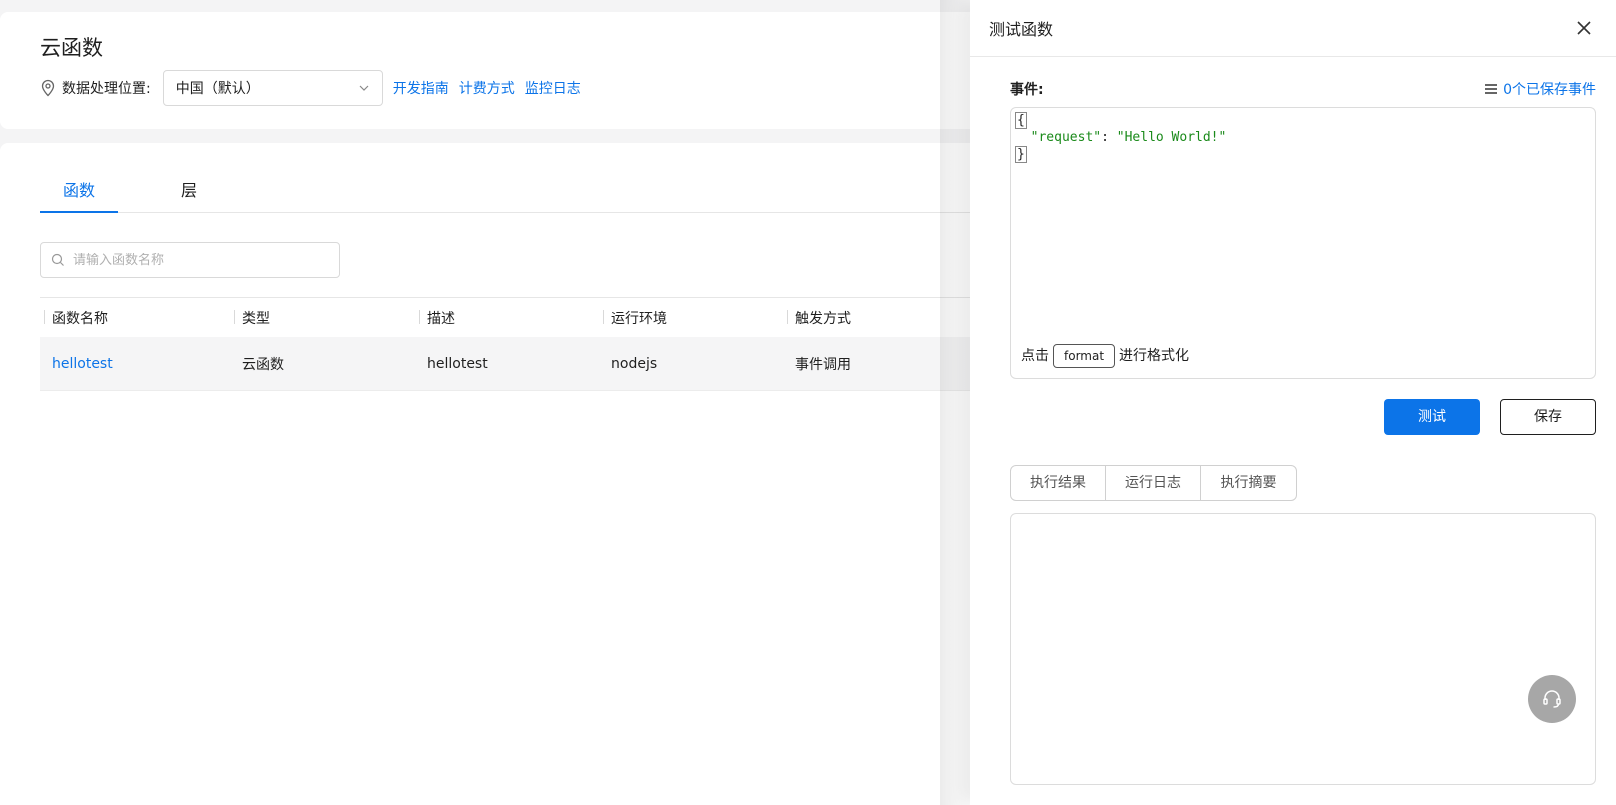 The height and width of the screenshot is (805, 1616). I want to click on headset-icon, so click(1552, 699).